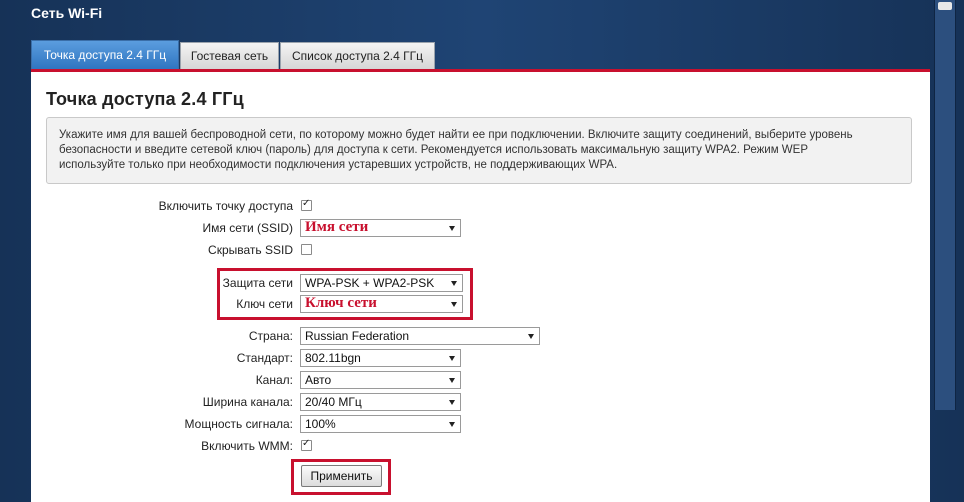 Image resolution: width=964 pixels, height=502 pixels. What do you see at coordinates (270, 336) in the screenshot?
I see `country-label: Страна:` at bounding box center [270, 336].